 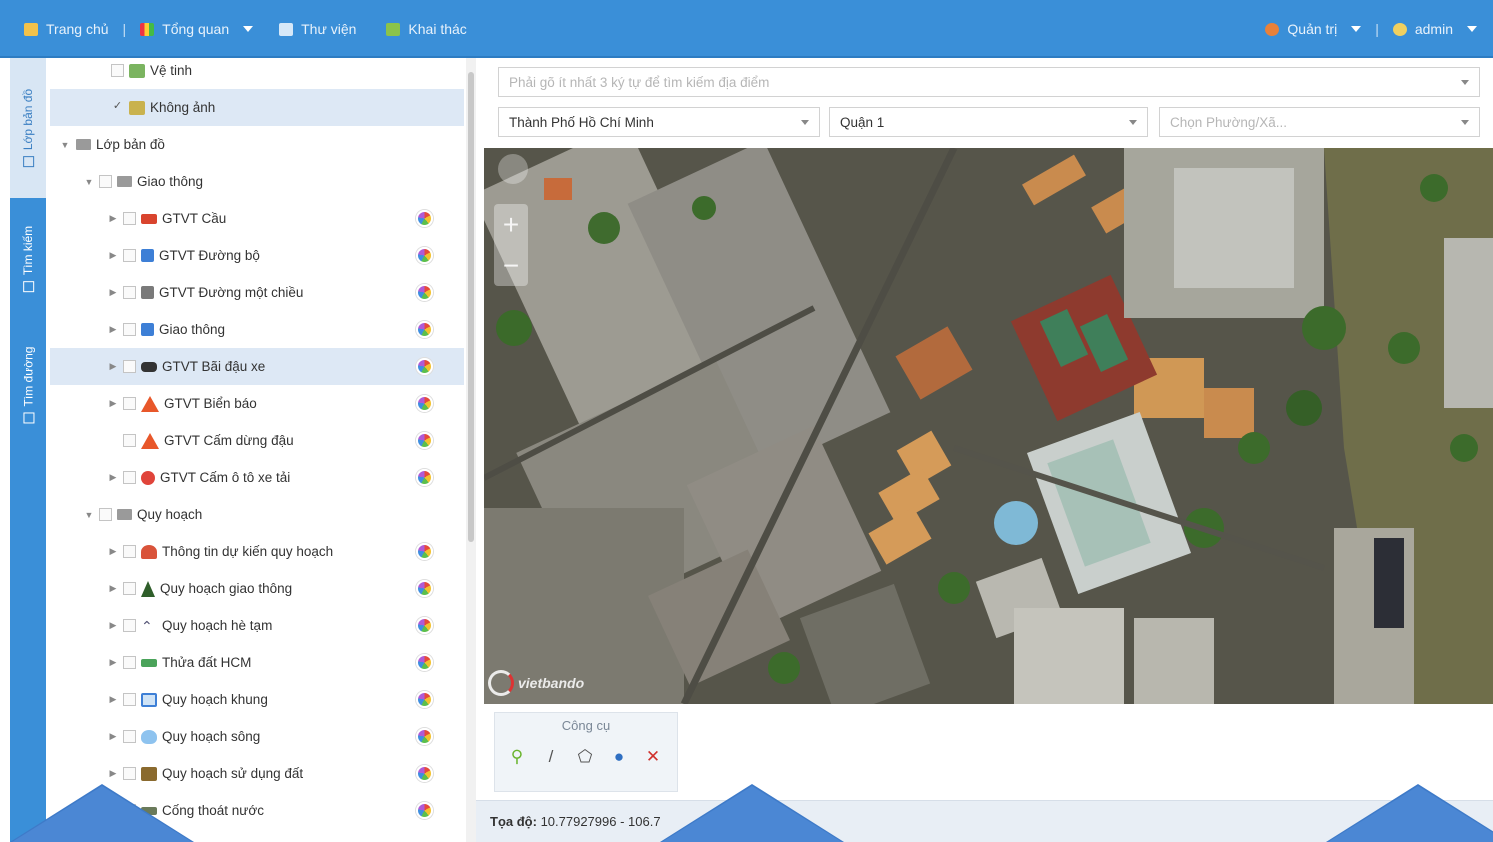 I want to click on river-icon, so click(x=149, y=736).